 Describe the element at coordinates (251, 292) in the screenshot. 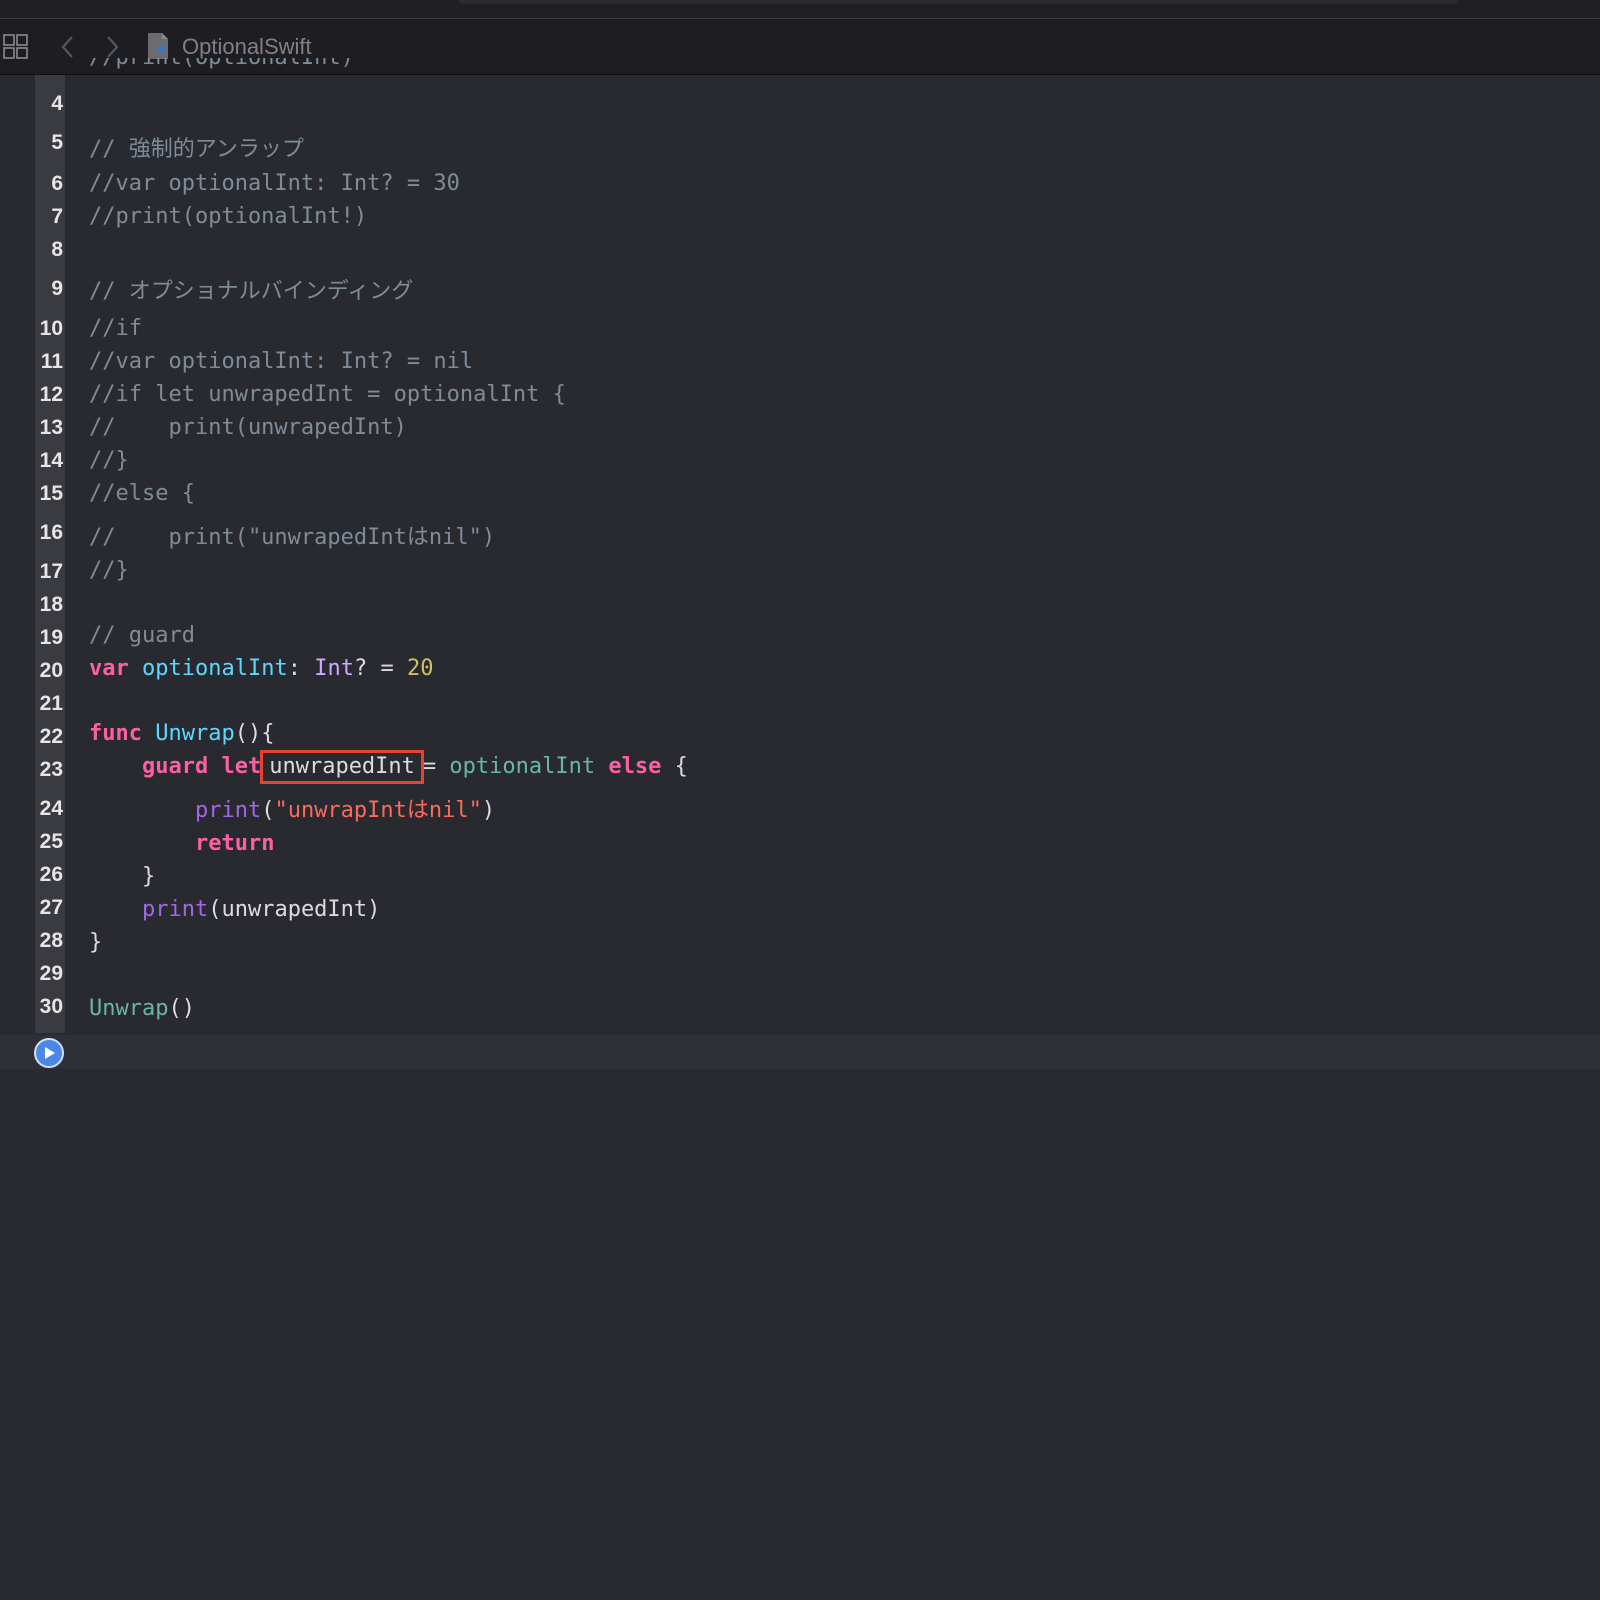

I see `code-line: // オプショナルバインディング` at that location.